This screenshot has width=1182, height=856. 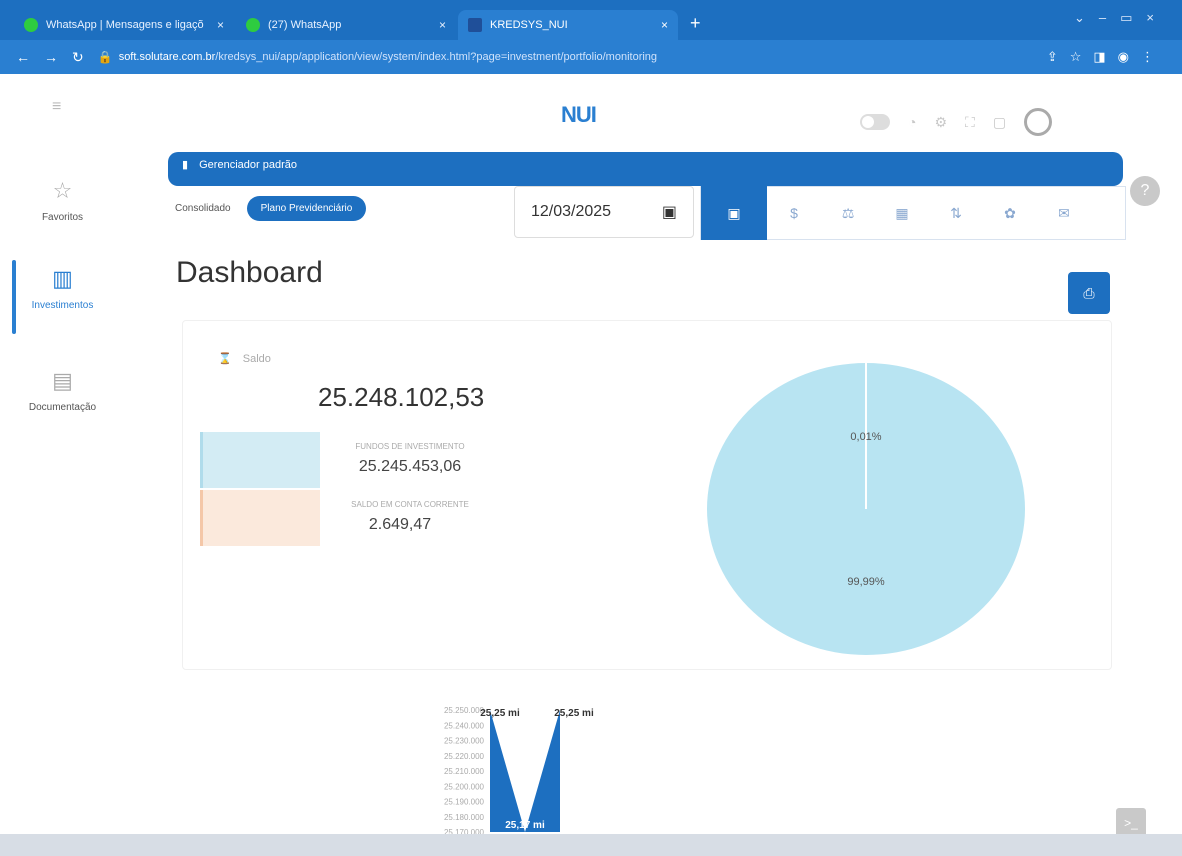 I want to click on module-toolbar: ▣ $ ⚖ ▦ ⇅ ✿ ✉, so click(x=913, y=213).